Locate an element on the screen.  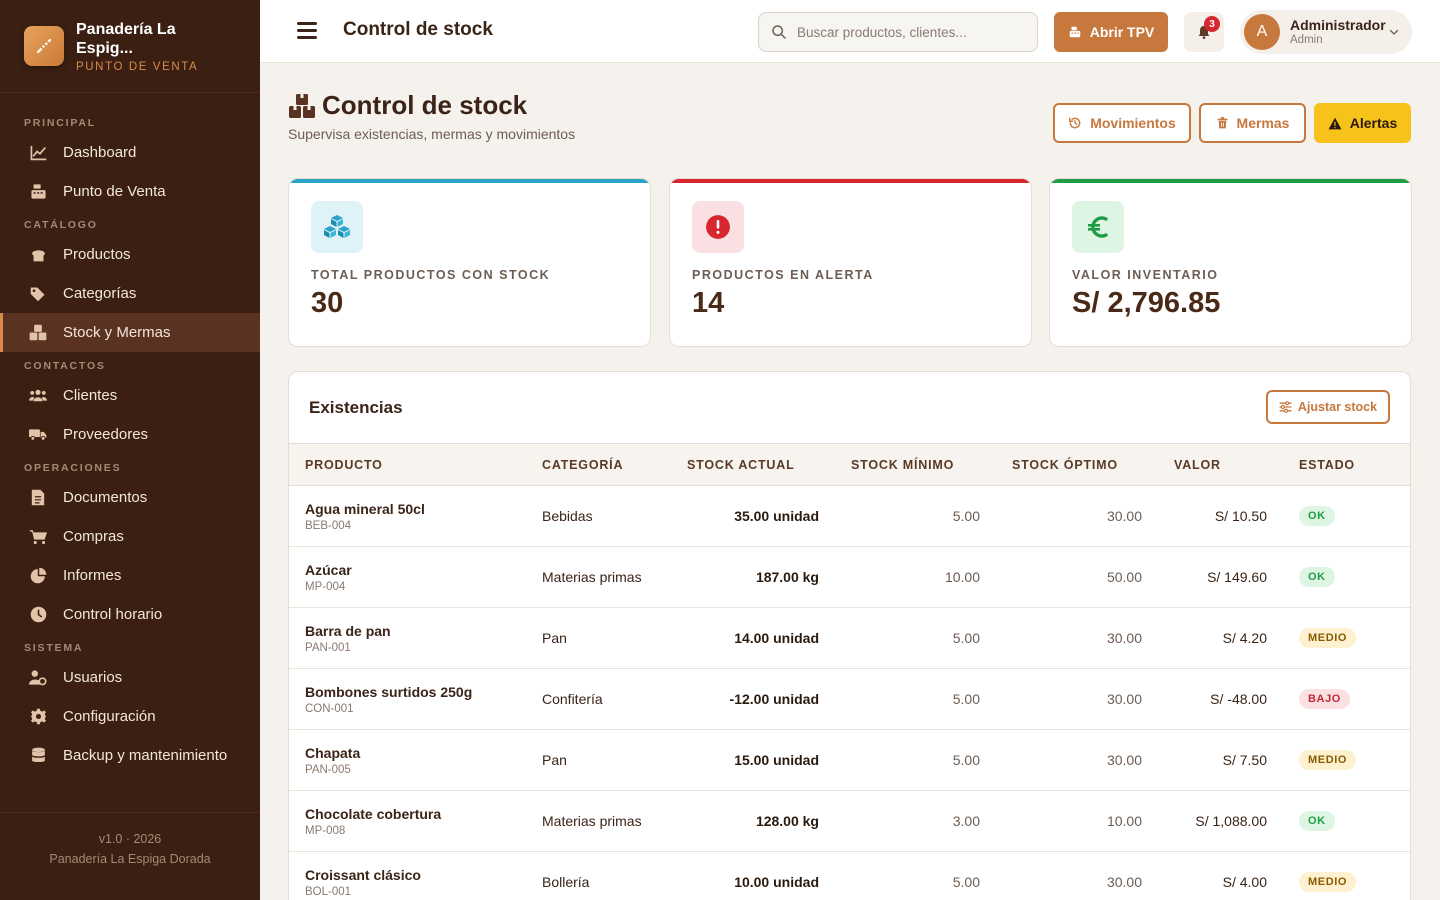
sidebar-item-label: Control horario is located at coordinates (113, 614).